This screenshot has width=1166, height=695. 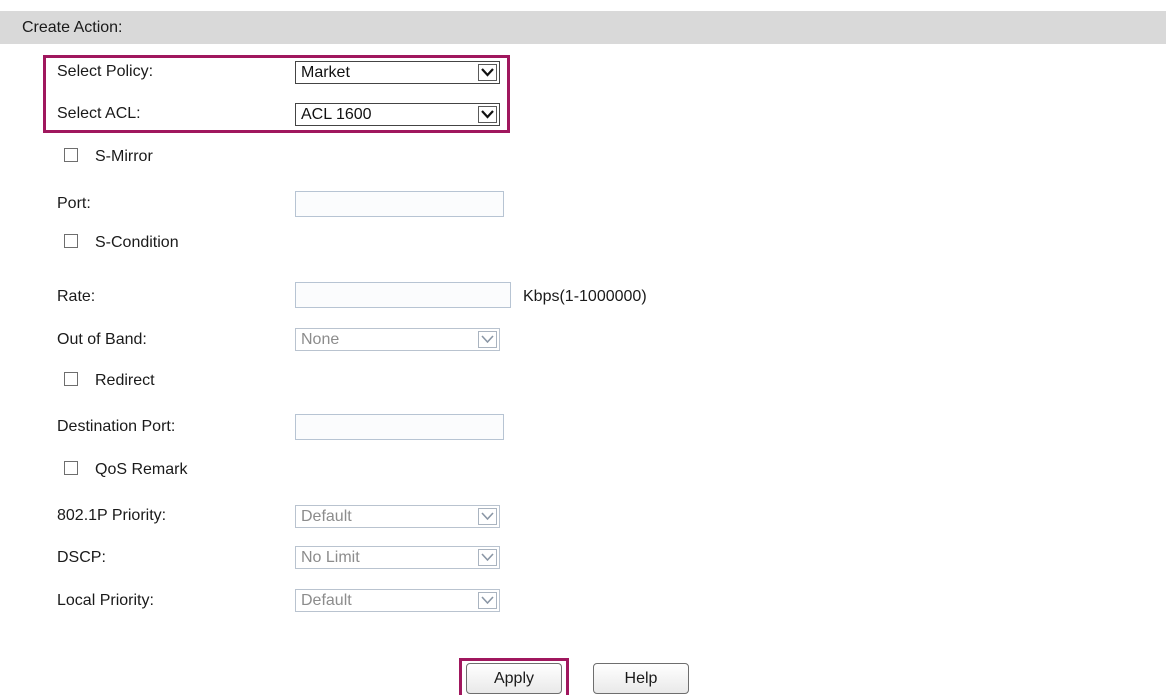 I want to click on help-button: Help, so click(x=641, y=678).